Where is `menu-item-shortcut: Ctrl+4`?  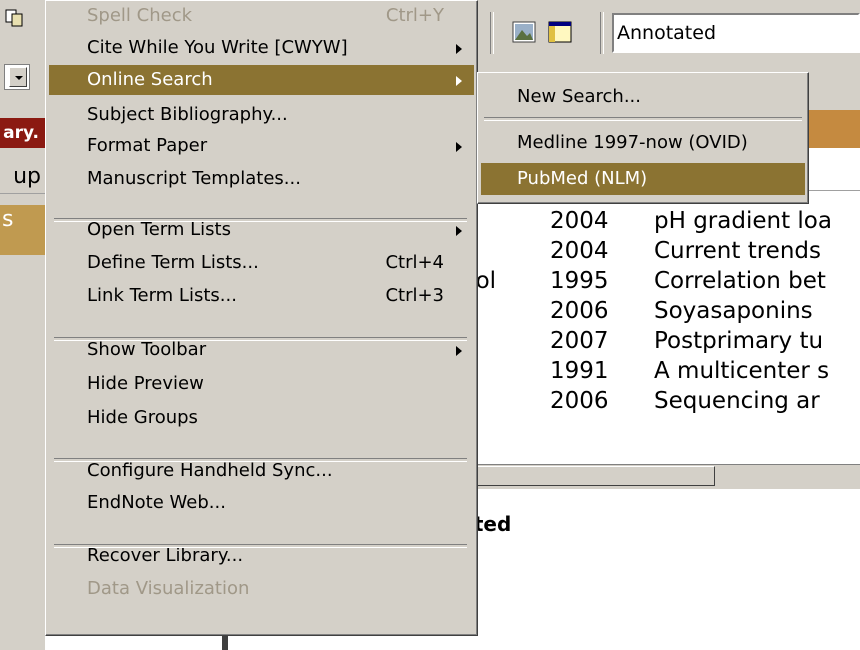
menu-item-shortcut: Ctrl+4 is located at coordinates (414, 262).